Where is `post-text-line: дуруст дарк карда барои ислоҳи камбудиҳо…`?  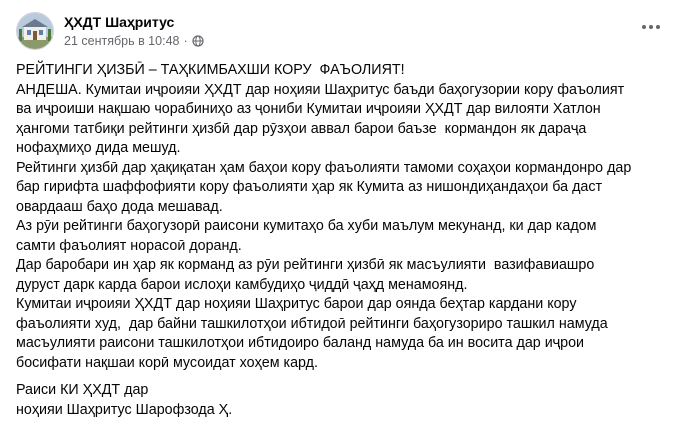
post-text-line: дуруст дарк карда барои ислоҳи камбудиҳо… is located at coordinates (242, 284).